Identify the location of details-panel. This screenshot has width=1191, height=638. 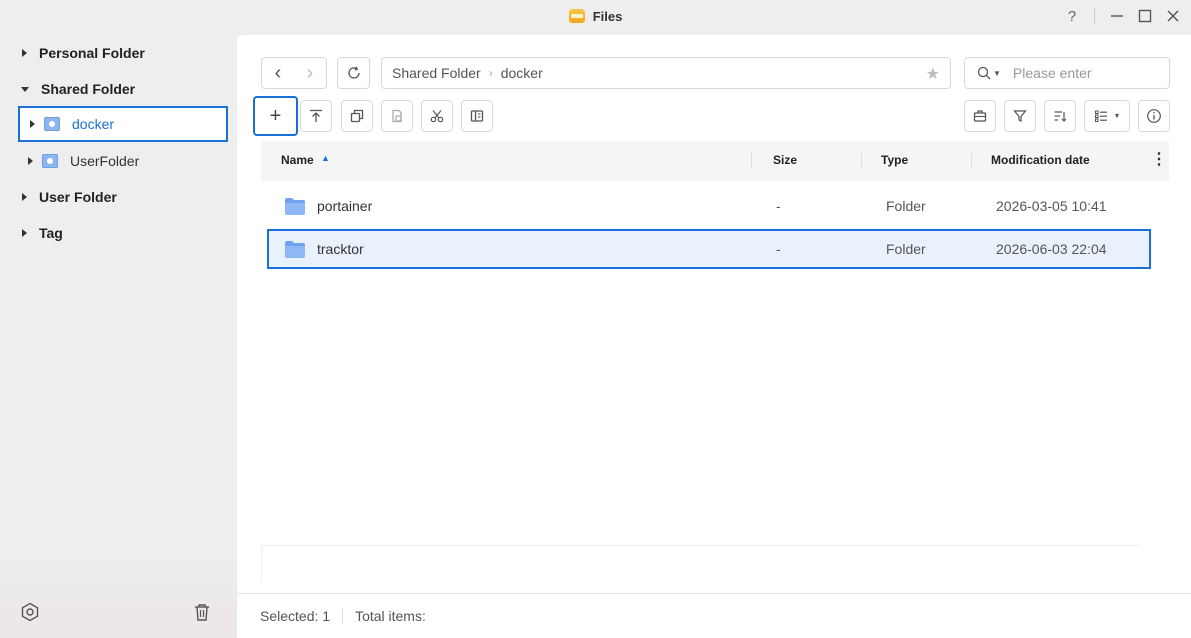
(701, 564).